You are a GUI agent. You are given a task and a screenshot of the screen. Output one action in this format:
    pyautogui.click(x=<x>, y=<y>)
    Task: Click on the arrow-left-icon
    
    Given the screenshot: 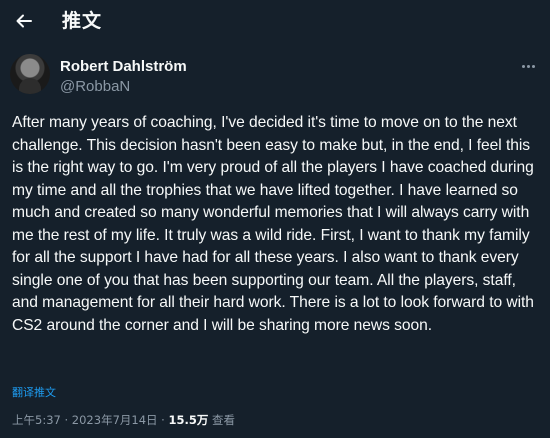 What is the action you would take?
    pyautogui.click(x=24, y=21)
    